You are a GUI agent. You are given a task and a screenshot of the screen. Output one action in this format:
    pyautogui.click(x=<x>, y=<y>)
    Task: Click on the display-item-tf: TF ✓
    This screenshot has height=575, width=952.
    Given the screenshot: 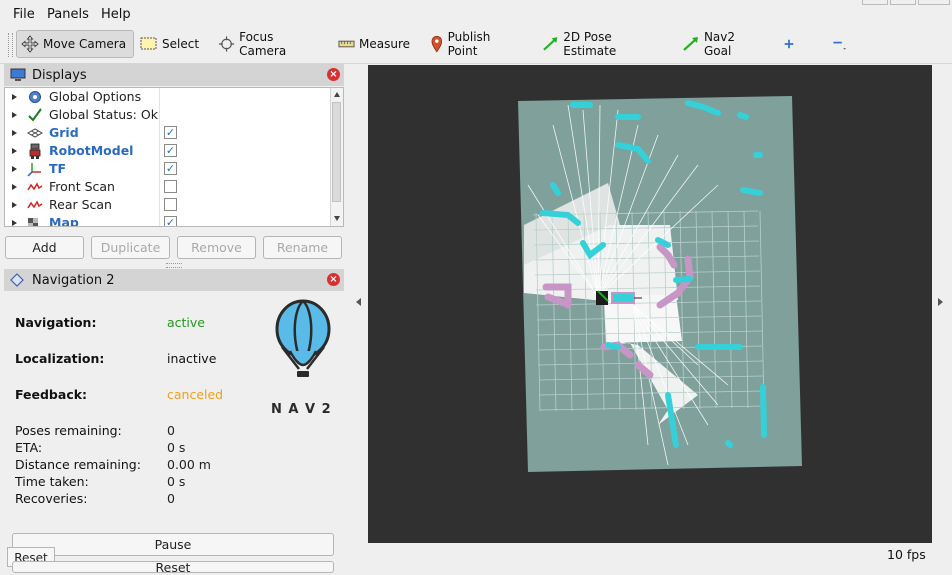 What is the action you would take?
    pyautogui.click(x=170, y=169)
    